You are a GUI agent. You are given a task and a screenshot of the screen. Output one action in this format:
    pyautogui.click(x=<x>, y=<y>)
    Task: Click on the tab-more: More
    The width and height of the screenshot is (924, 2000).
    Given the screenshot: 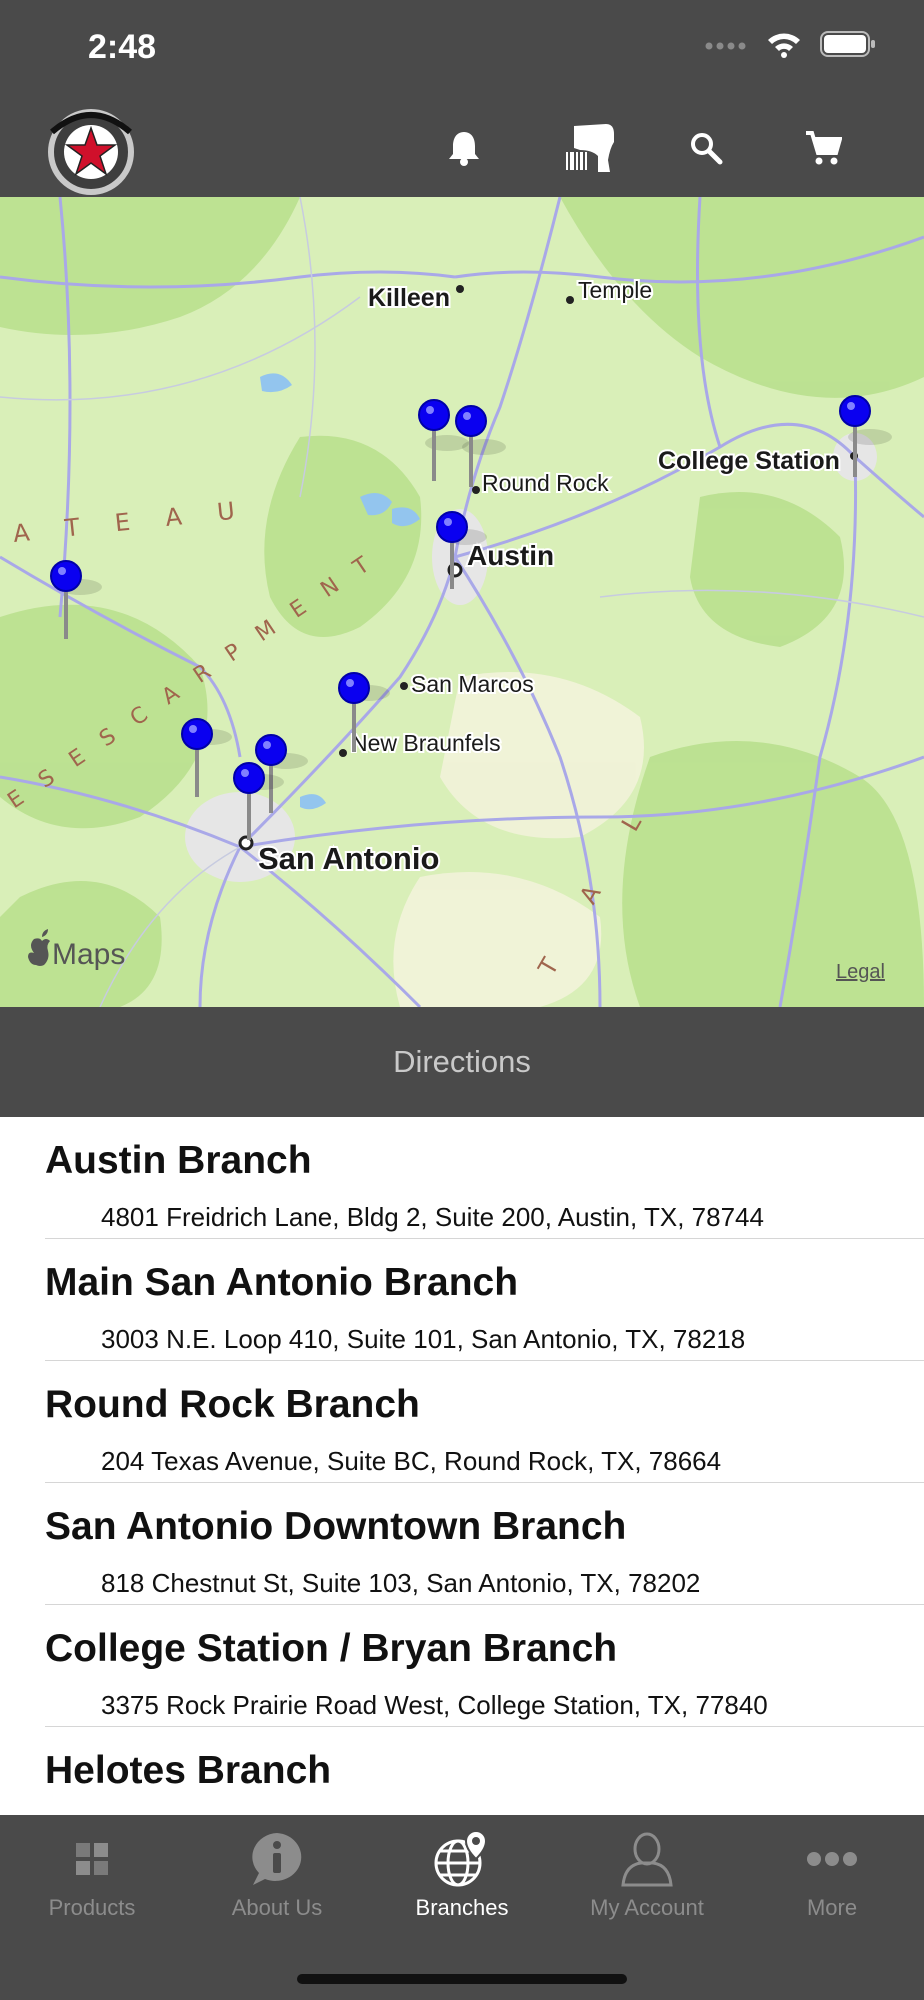 What is the action you would take?
    pyautogui.click(x=832, y=1880)
    